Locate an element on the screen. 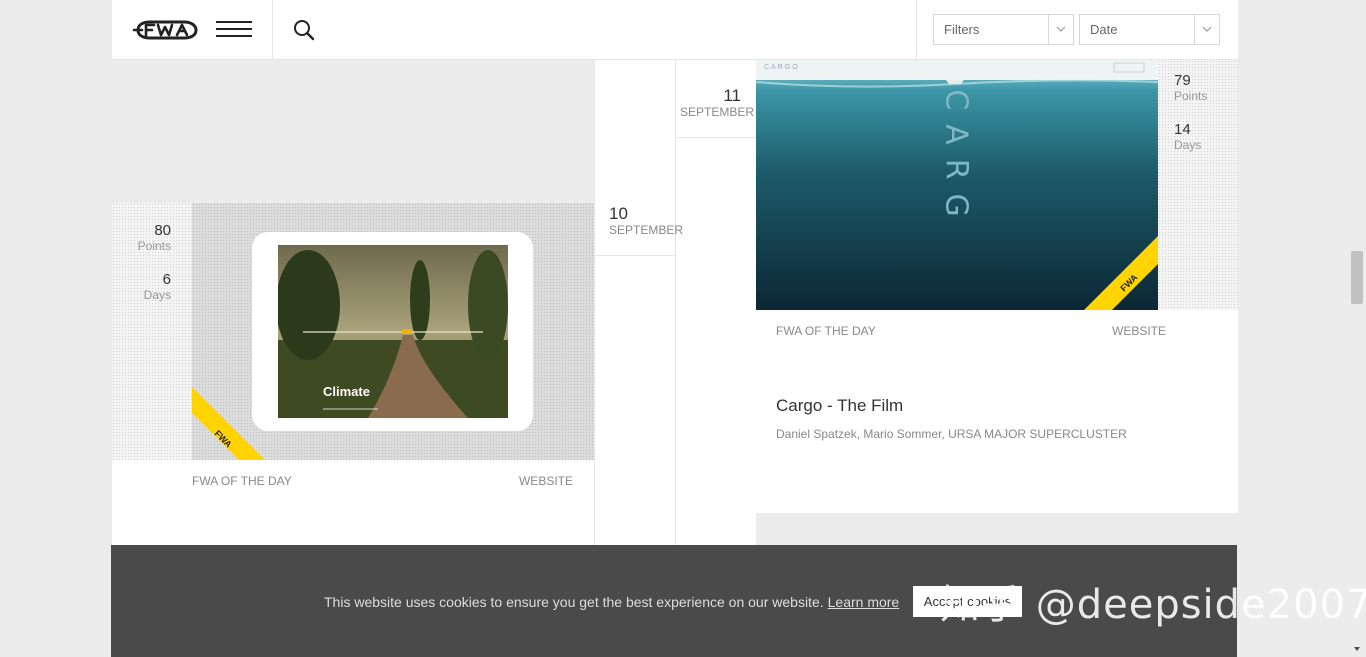  card-thumbnail: Climate FWA is located at coordinates (393, 331).